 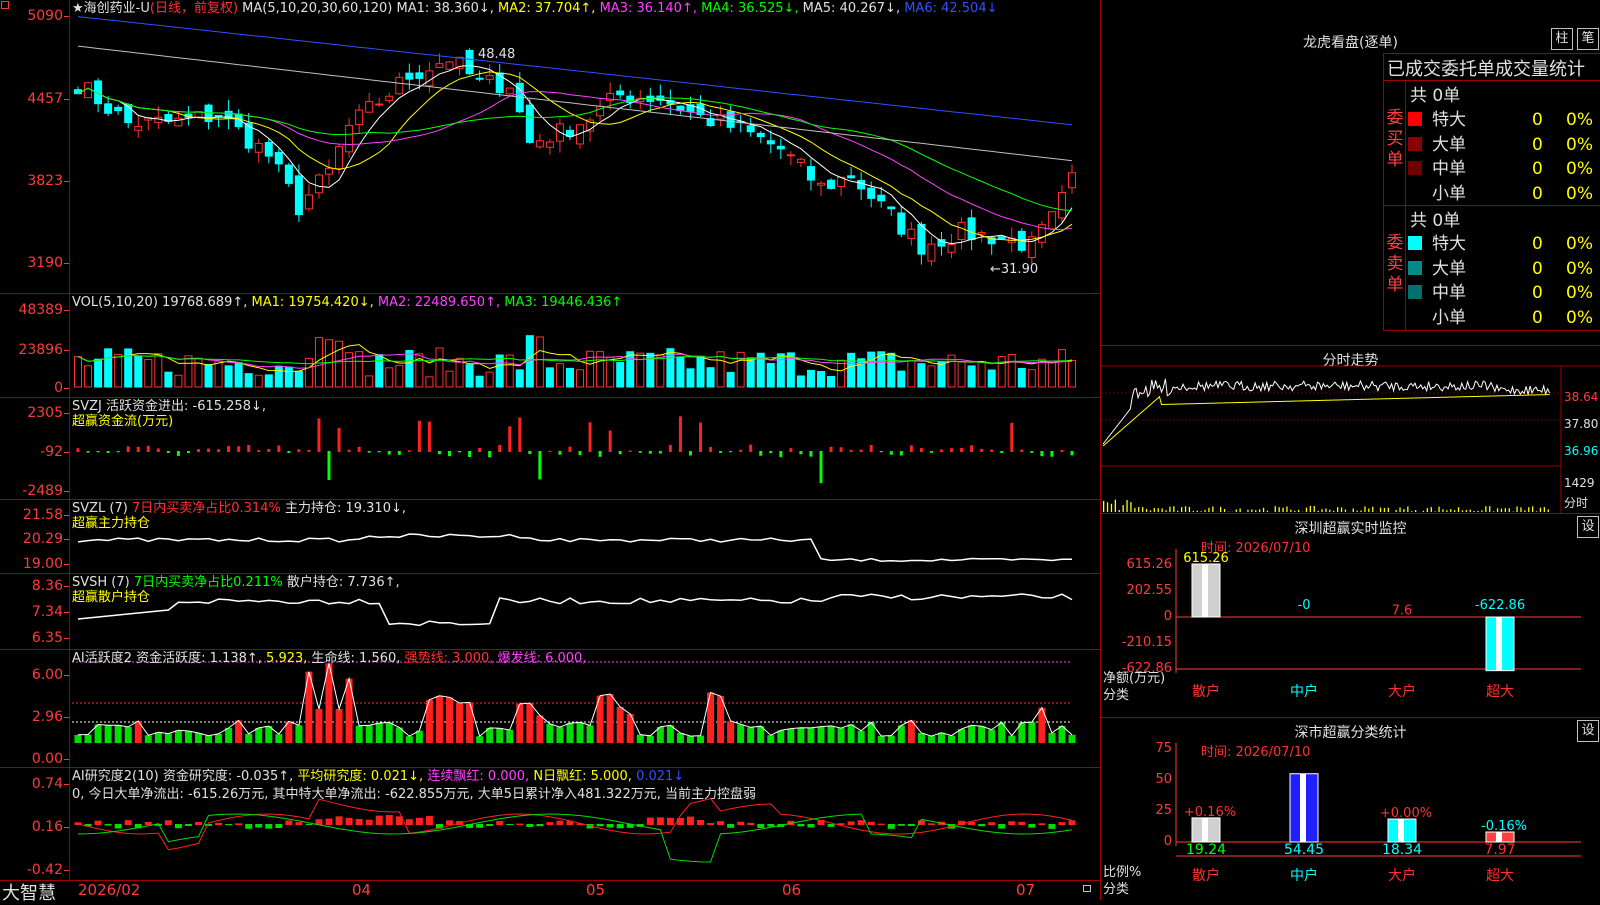 What do you see at coordinates (169, 407) in the screenshot?
I see `svzj-header: SVZJ 活跃资金进出: -615.258↓,` at bounding box center [169, 407].